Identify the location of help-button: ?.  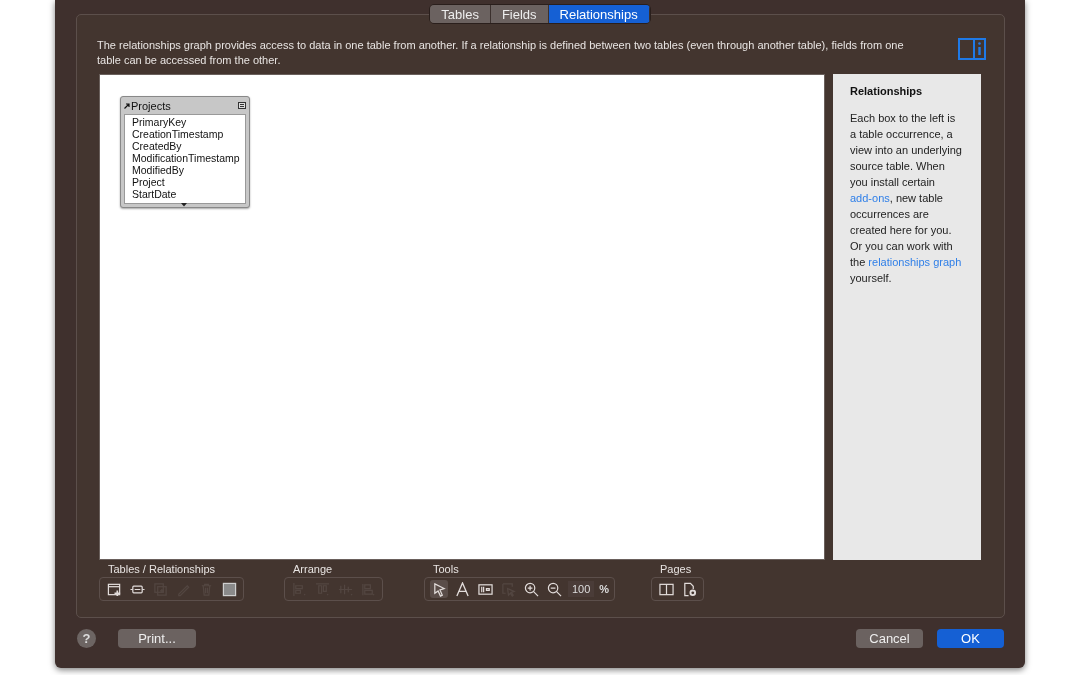
(86, 638).